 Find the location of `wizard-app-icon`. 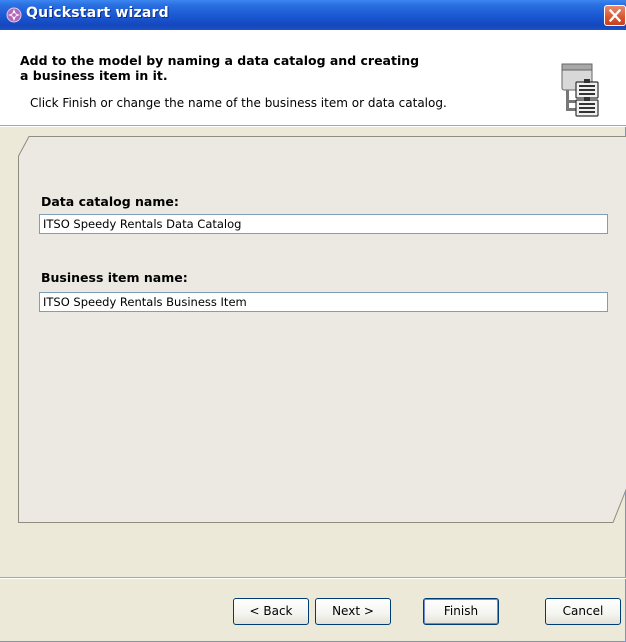

wizard-app-icon is located at coordinates (14, 15).